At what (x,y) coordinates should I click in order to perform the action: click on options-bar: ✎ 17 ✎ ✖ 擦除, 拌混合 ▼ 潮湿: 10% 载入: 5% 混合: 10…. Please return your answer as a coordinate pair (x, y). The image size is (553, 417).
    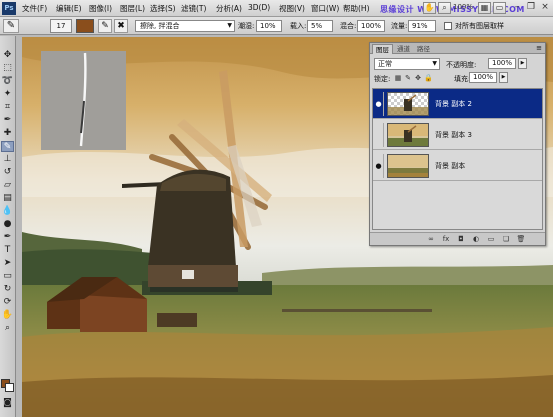
    Looking at the image, I should click on (276, 26).